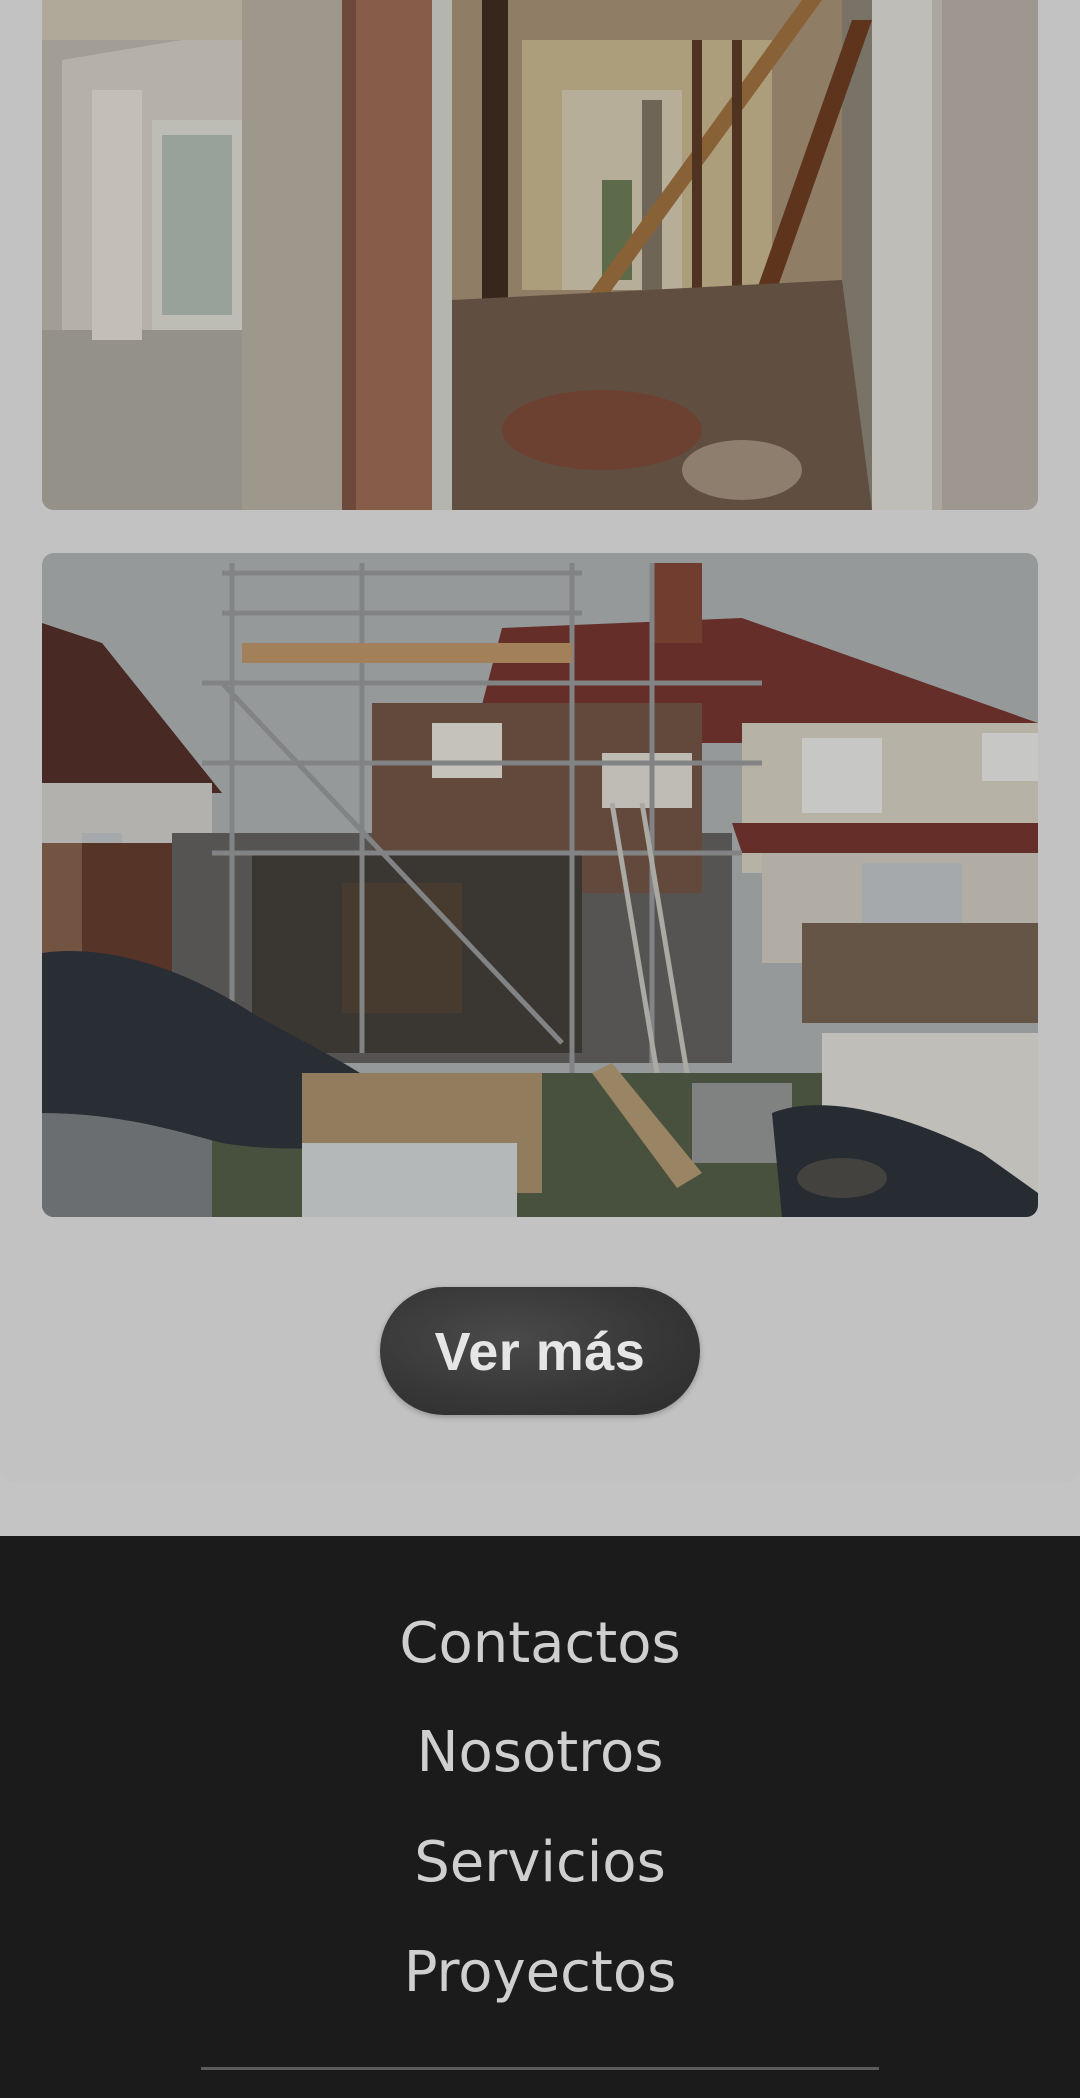 Image resolution: width=1080 pixels, height=2098 pixels. What do you see at coordinates (540, 1973) in the screenshot?
I see `footer-link-proyectos: Proyectos` at bounding box center [540, 1973].